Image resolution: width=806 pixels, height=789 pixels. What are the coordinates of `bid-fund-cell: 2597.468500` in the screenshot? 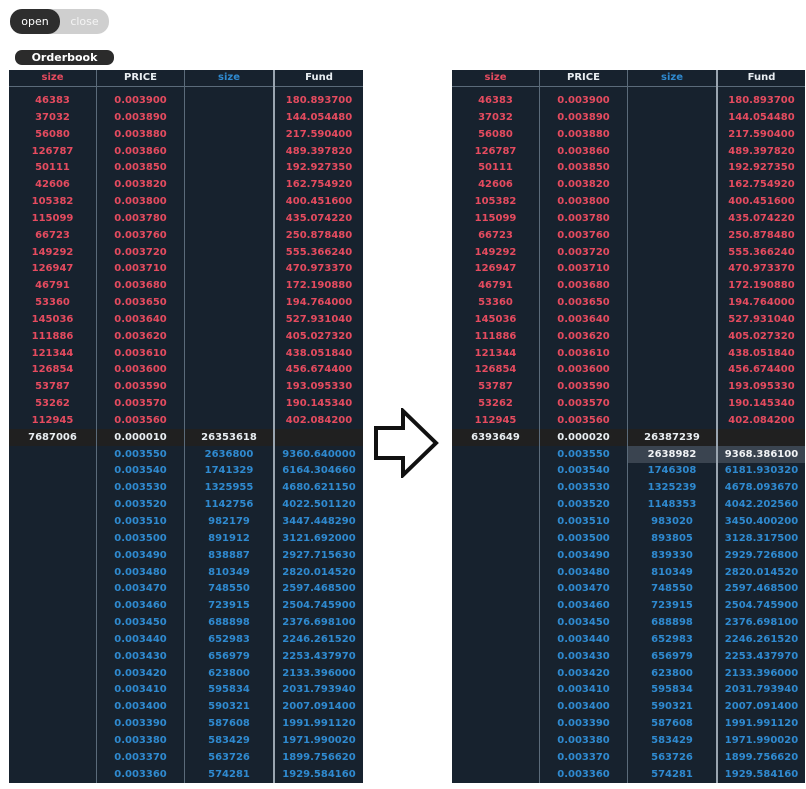 It's located at (319, 589).